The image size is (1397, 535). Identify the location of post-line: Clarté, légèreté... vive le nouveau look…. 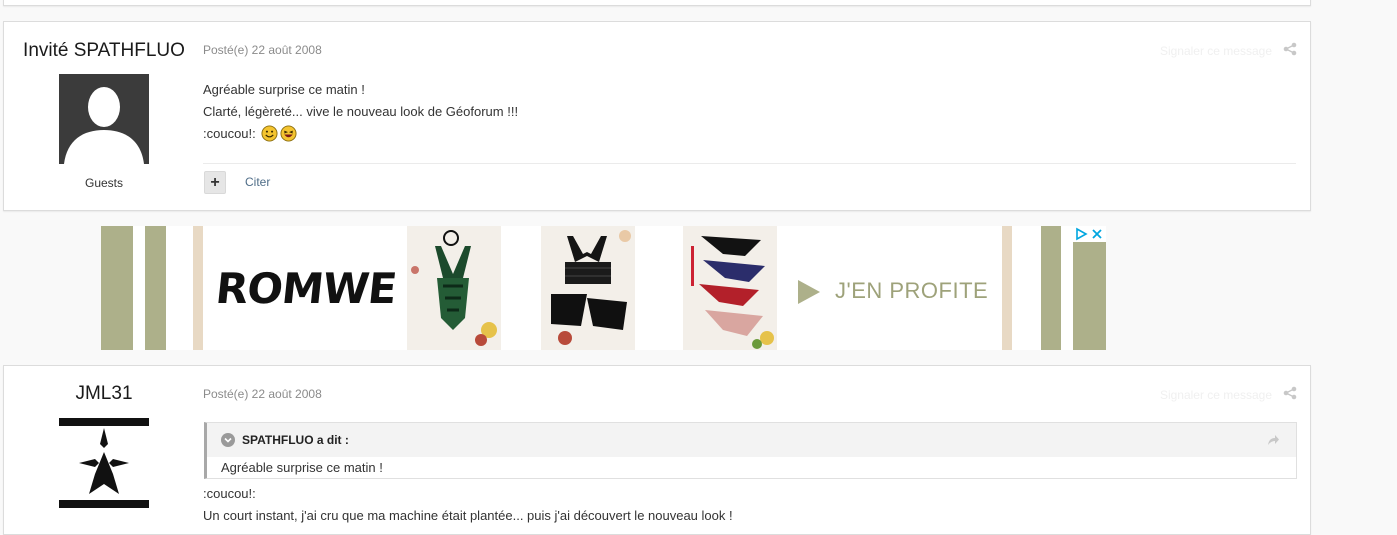
(361, 111).